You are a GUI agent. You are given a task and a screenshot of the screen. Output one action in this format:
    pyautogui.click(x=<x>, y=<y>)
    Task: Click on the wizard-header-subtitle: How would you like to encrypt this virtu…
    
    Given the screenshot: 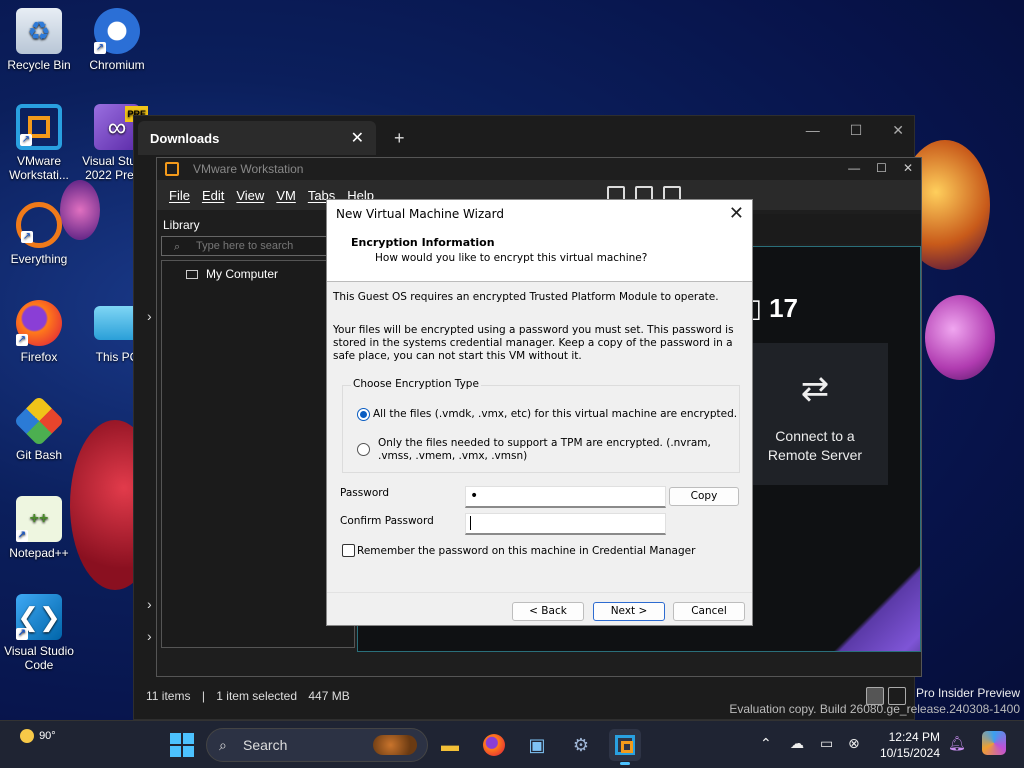 What is the action you would take?
    pyautogui.click(x=511, y=258)
    